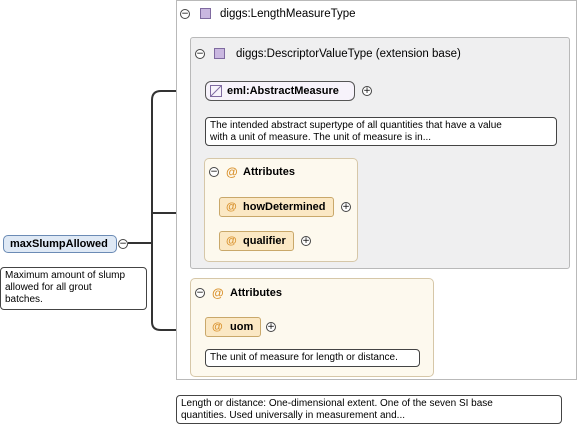  What do you see at coordinates (242, 327) in the screenshot?
I see `attribute-uom-label: uom` at bounding box center [242, 327].